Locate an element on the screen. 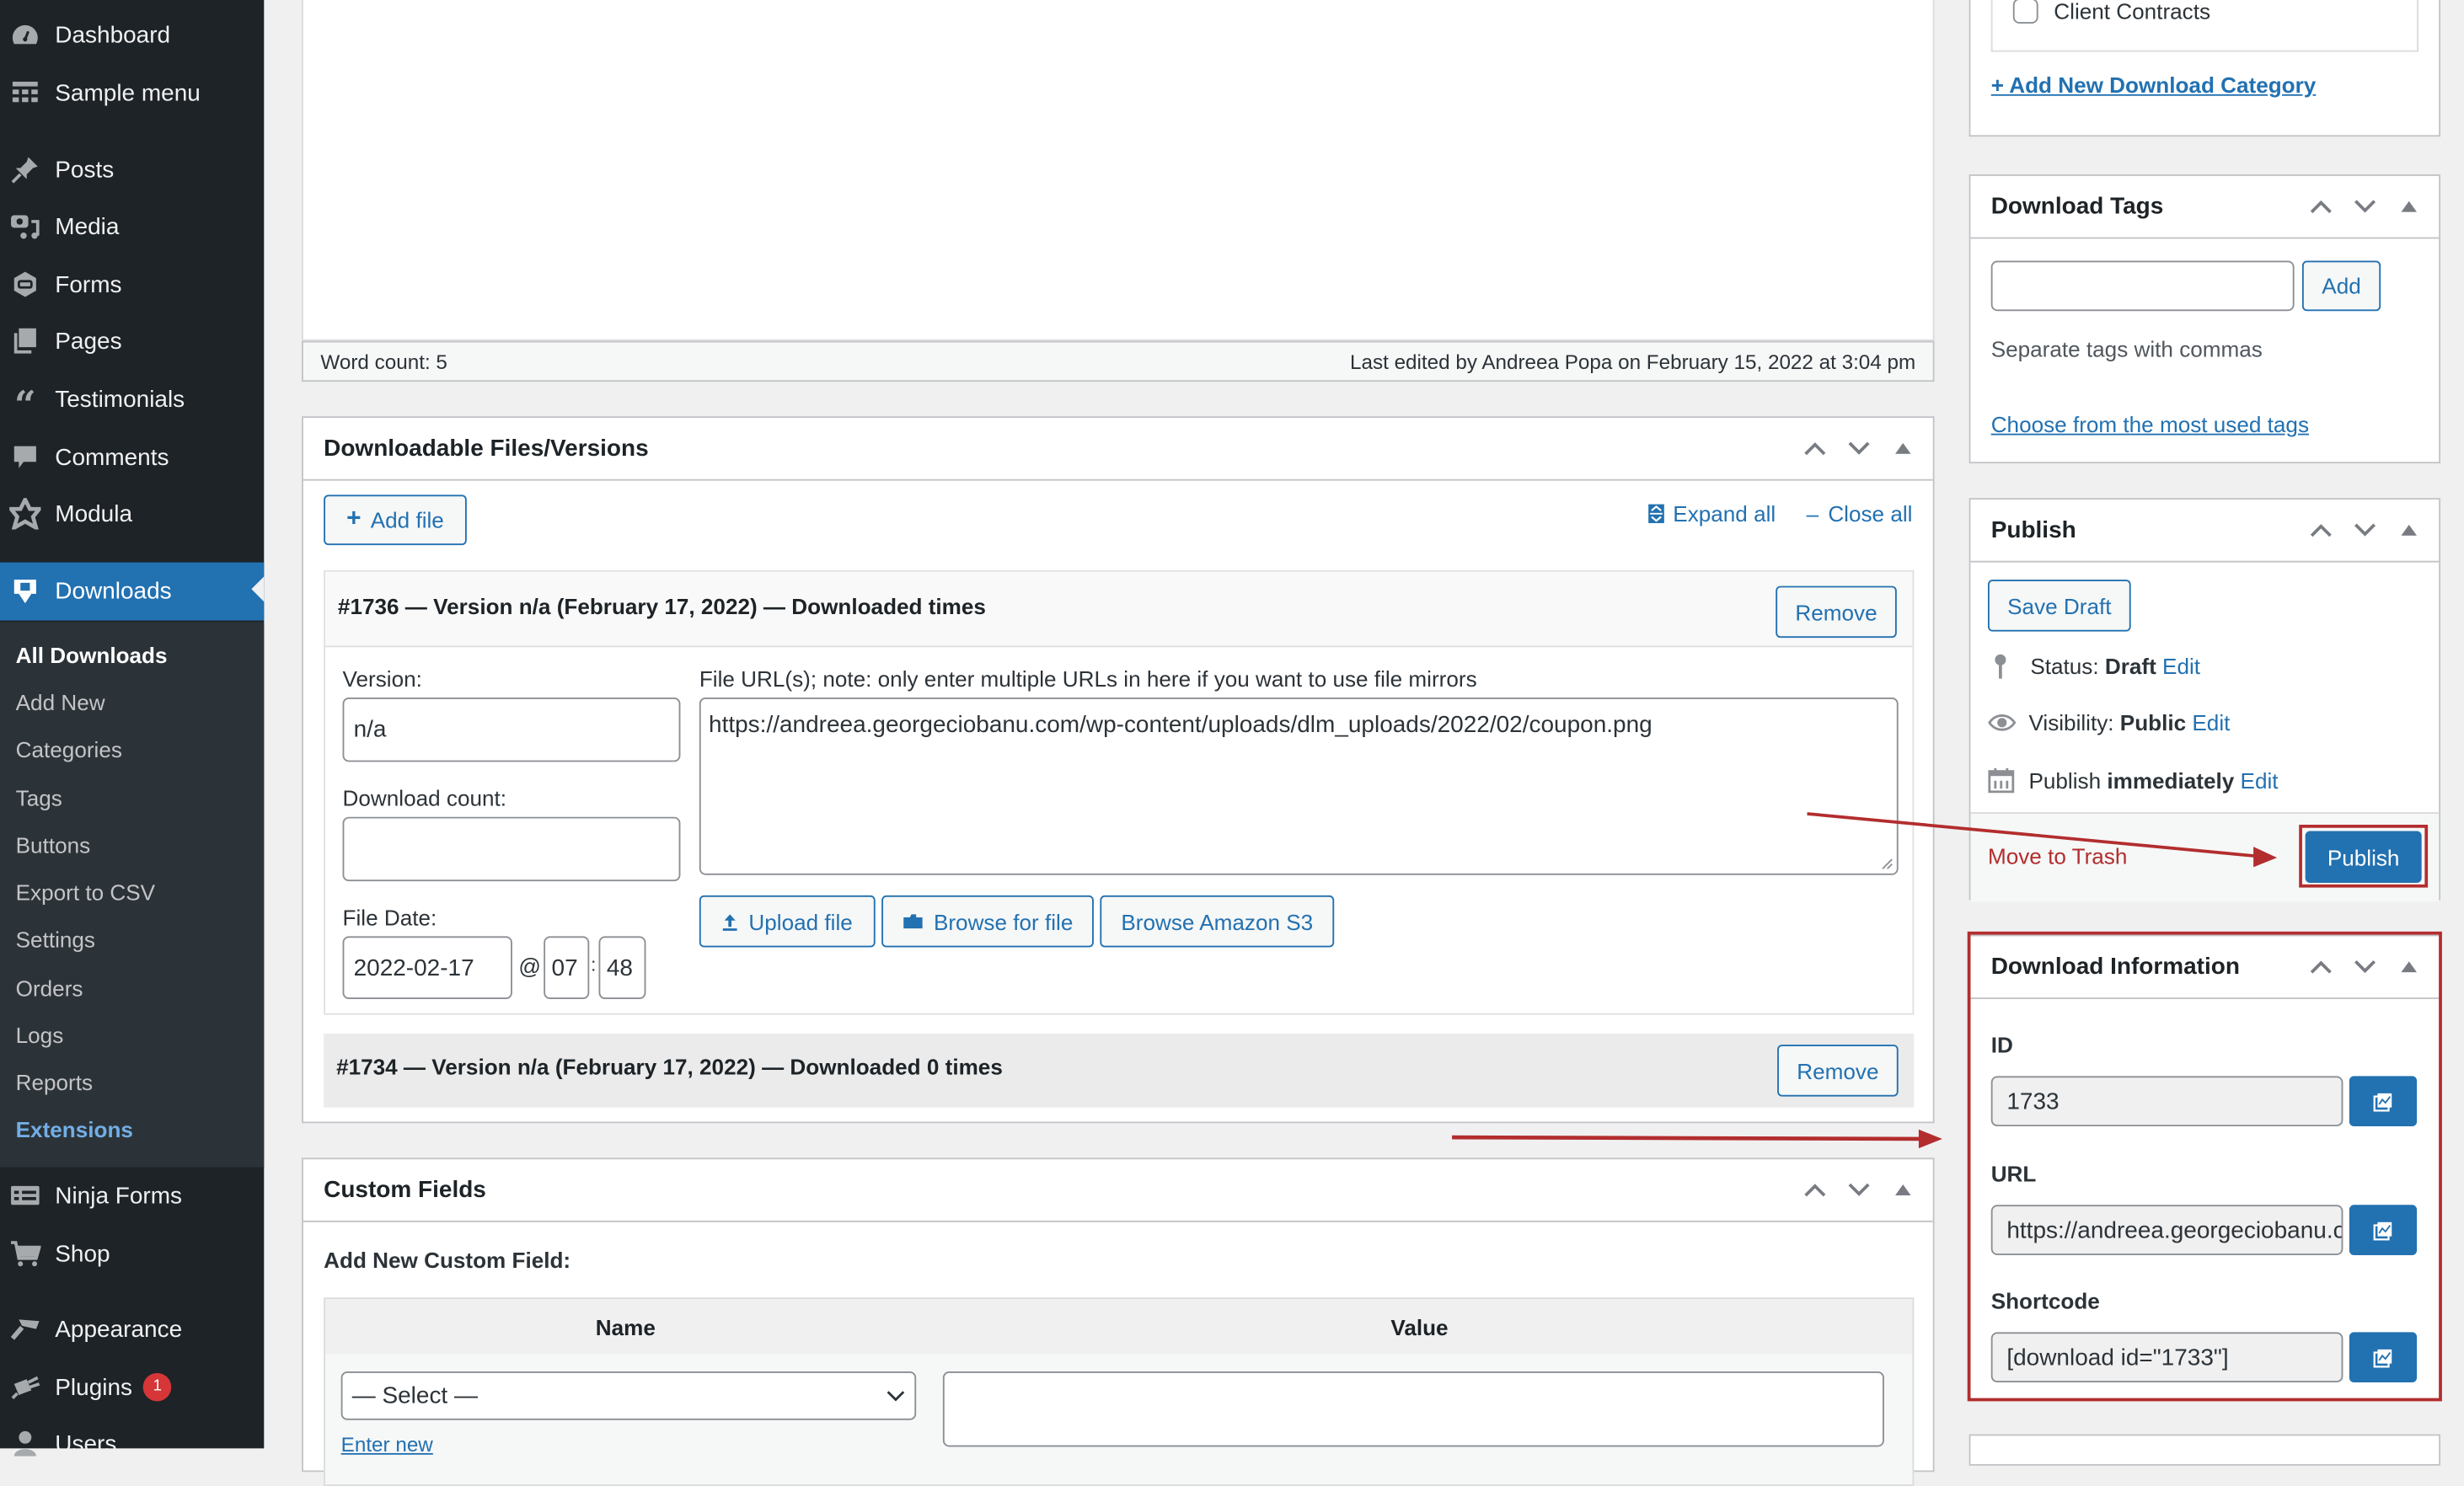  annotation-arrows is located at coordinates (1865, 980).